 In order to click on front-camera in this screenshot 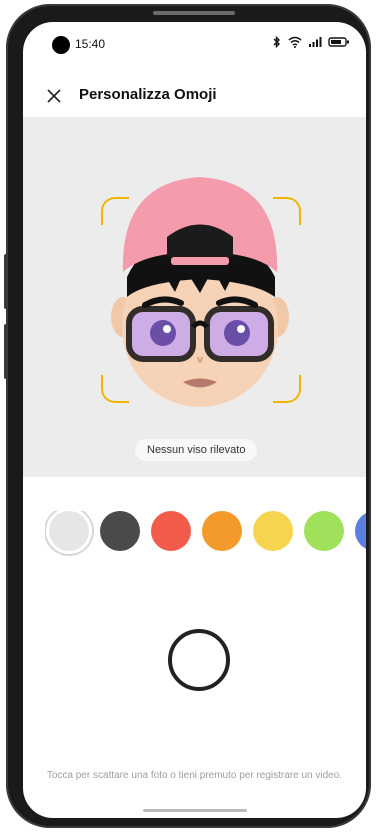, I will do `click(61, 45)`.